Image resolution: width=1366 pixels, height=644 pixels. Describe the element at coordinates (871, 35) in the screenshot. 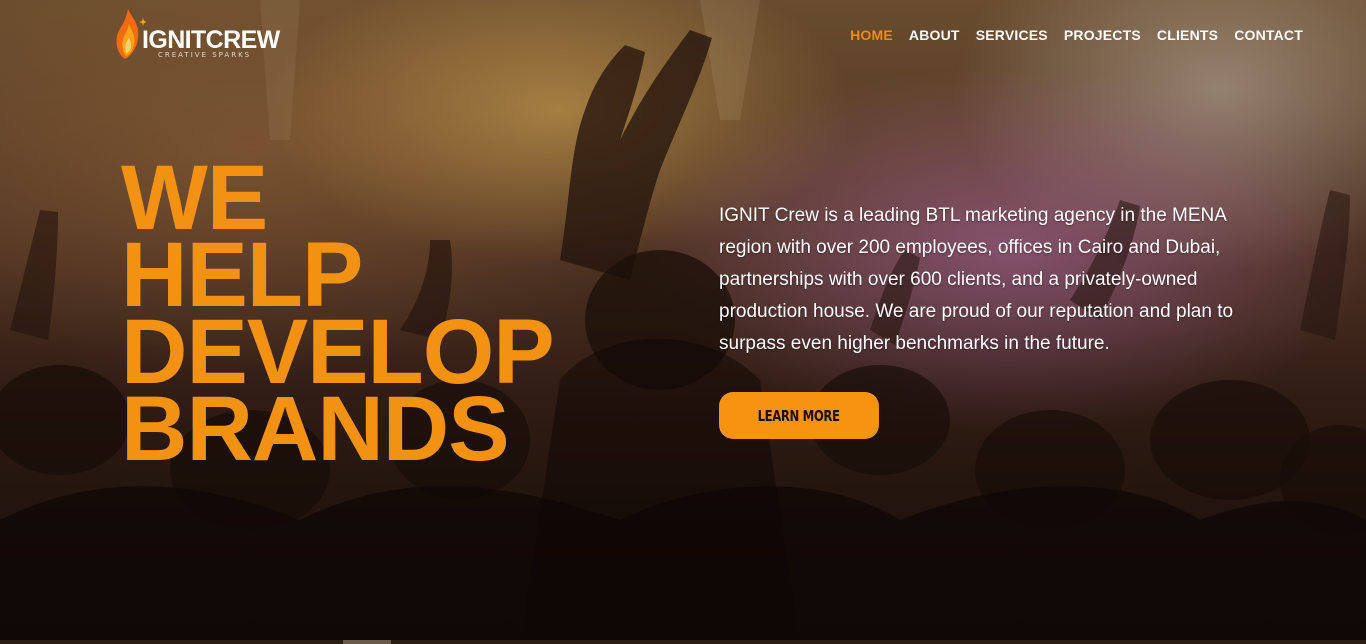

I see `nav-item-home: HOME` at that location.